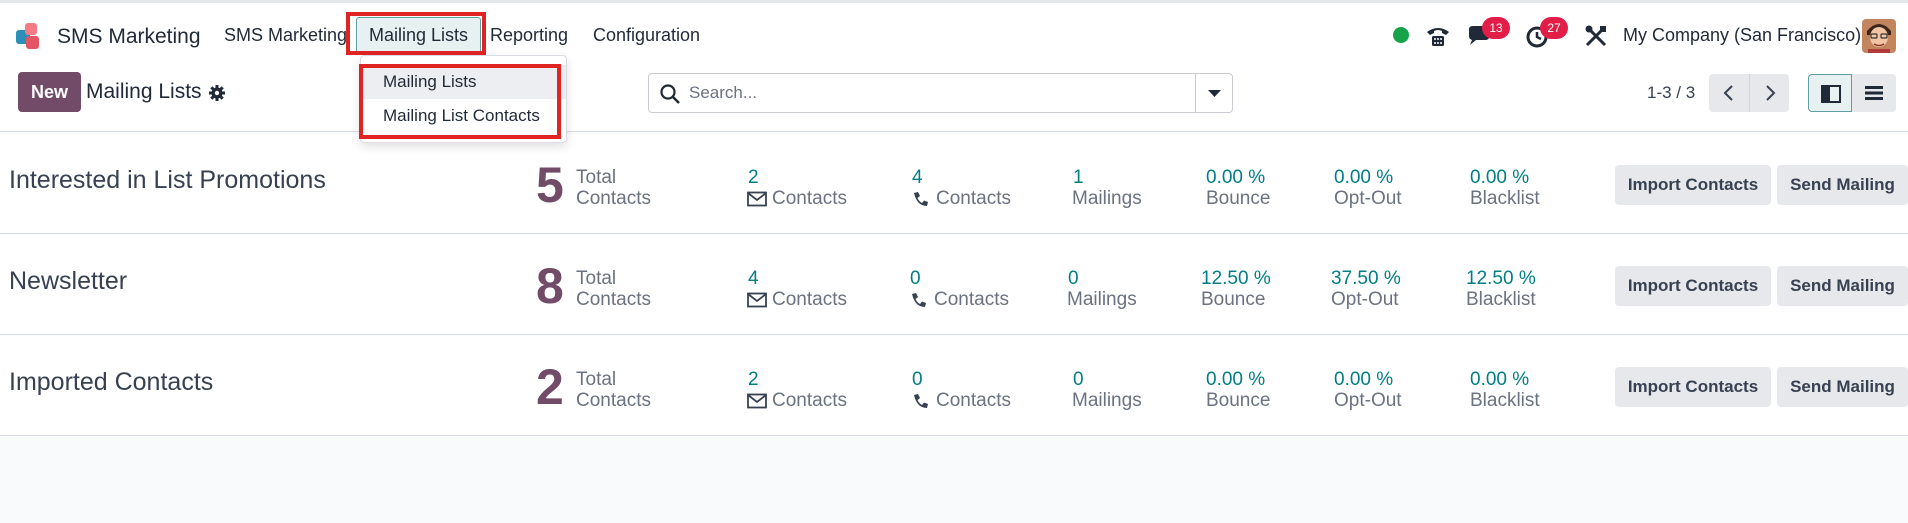 The width and height of the screenshot is (1908, 523). Describe the element at coordinates (550, 387) in the screenshot. I see `total-contacts-count: 2` at that location.